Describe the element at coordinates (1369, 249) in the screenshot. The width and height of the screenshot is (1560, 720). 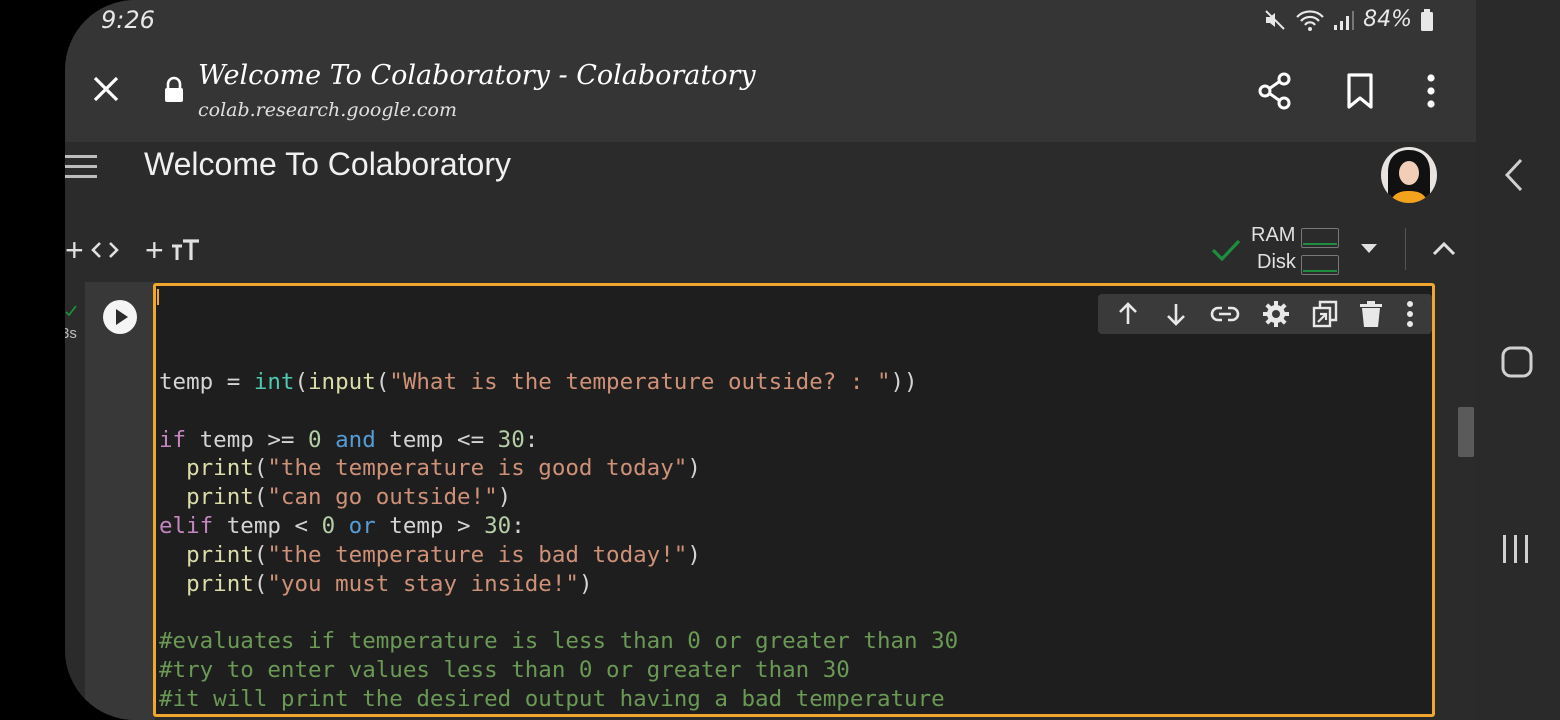
I see `runtime-dropdown-icon` at that location.